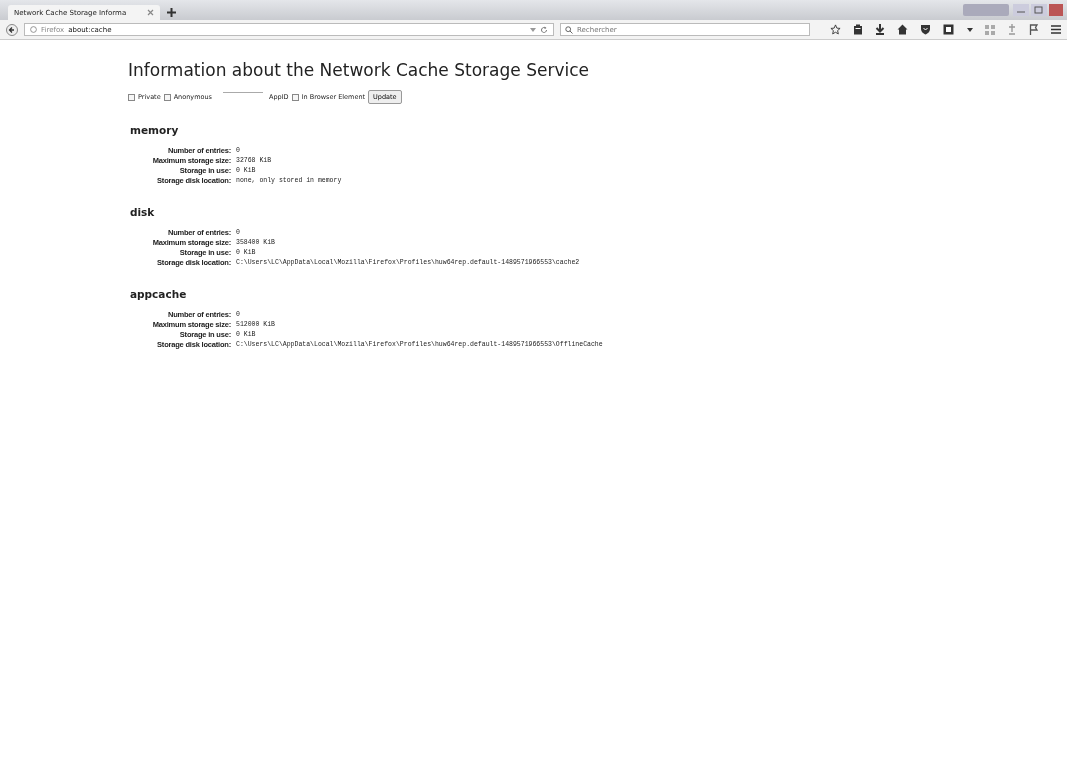 Image resolution: width=1067 pixels, height=774 pixels. I want to click on window-controls-drawing, so click(1013, 10).